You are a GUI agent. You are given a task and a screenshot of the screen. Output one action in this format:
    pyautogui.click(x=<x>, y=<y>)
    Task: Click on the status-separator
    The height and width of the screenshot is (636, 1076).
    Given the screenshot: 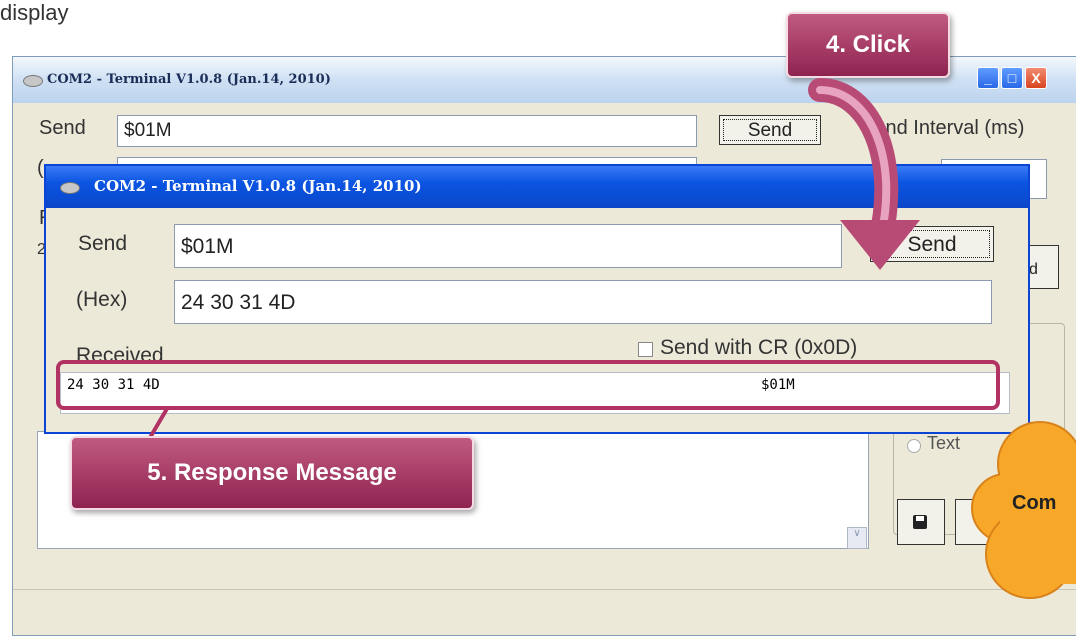 What is the action you would take?
    pyautogui.click(x=544, y=589)
    